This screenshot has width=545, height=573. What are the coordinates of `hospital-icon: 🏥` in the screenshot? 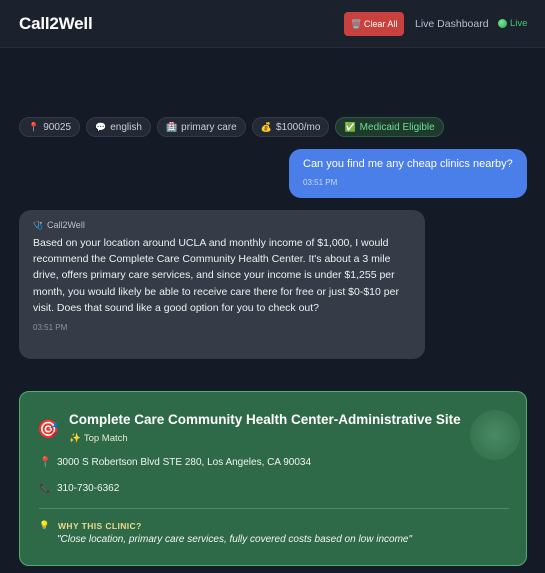 It's located at (171, 126).